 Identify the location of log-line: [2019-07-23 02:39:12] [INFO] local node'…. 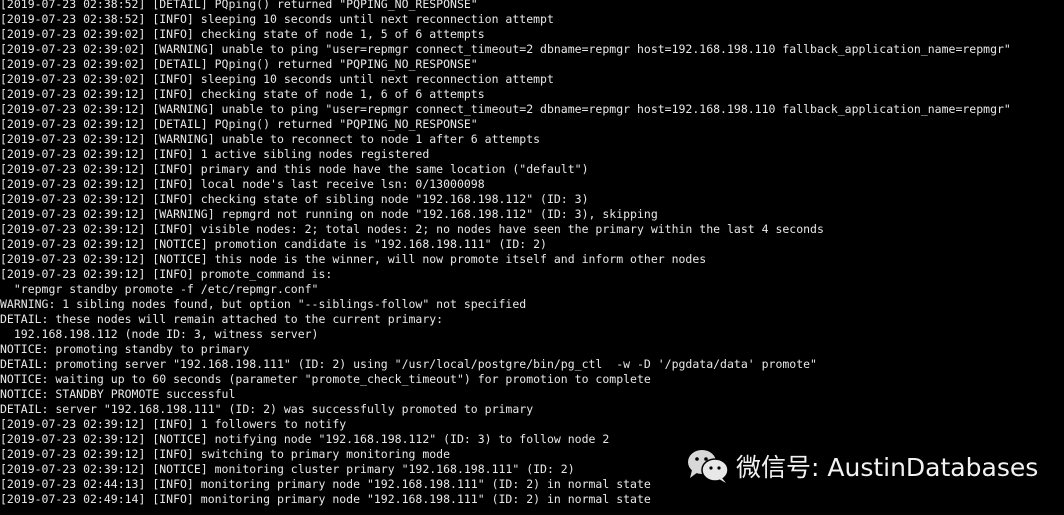
(242, 184).